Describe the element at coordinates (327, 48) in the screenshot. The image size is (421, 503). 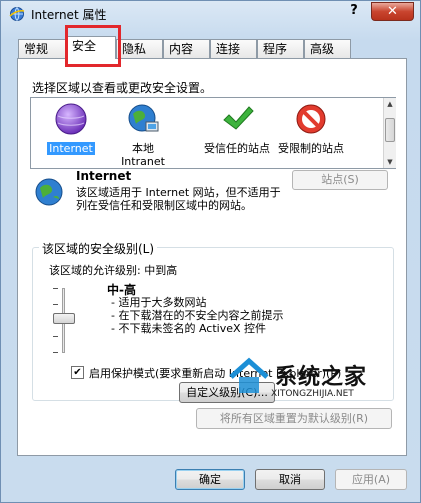
I see `tab-advanced: 高级` at that location.